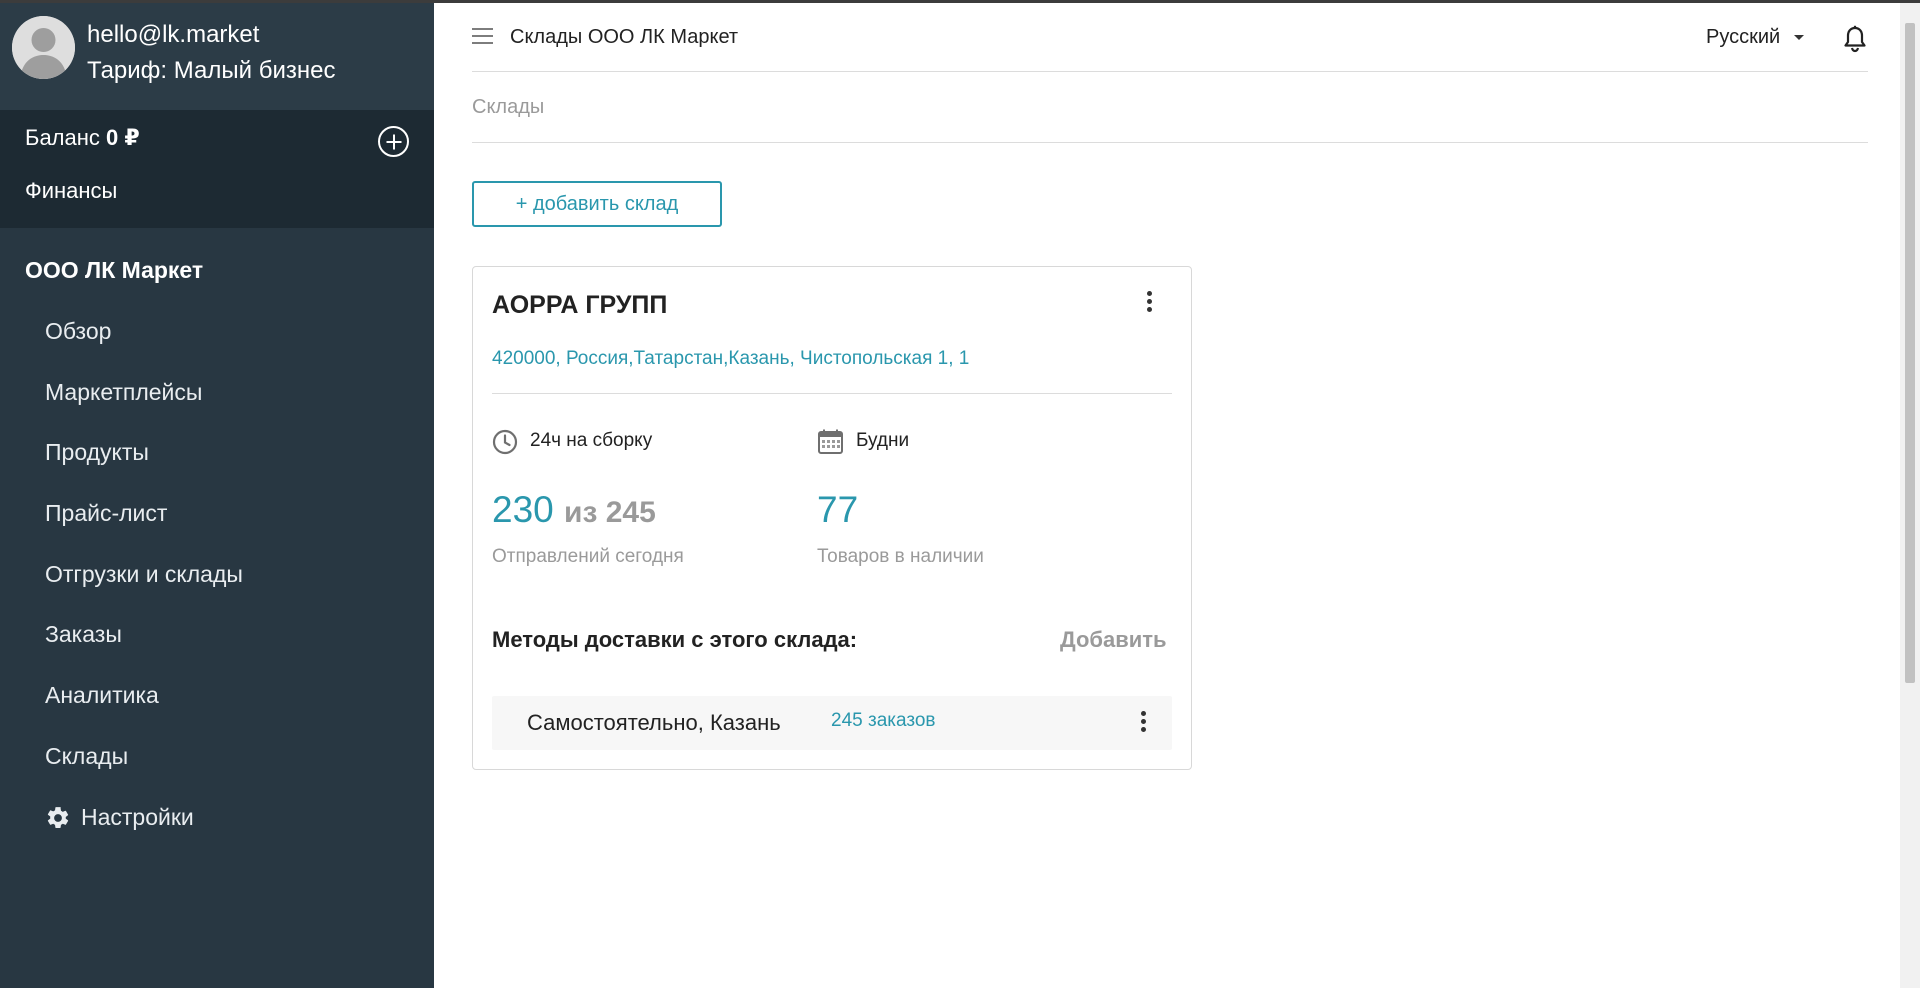 This screenshot has width=1920, height=988. What do you see at coordinates (523, 509) in the screenshot?
I see `shipments-count: 230` at bounding box center [523, 509].